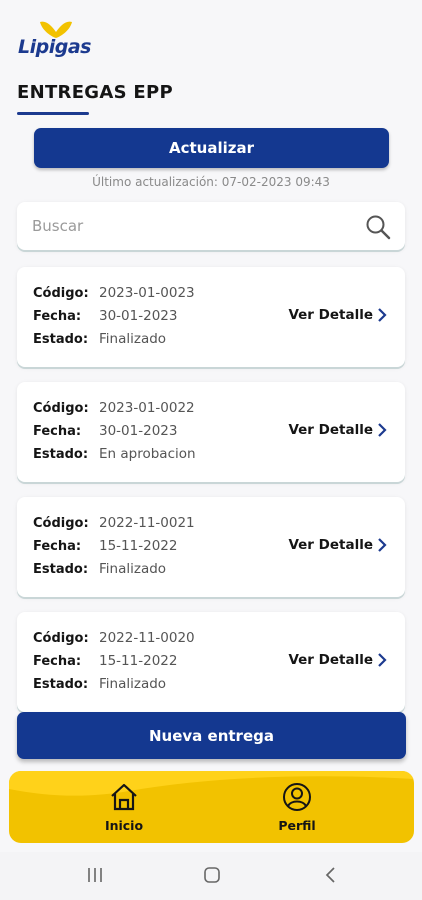  Describe the element at coordinates (124, 797) in the screenshot. I see `home-icon` at that location.